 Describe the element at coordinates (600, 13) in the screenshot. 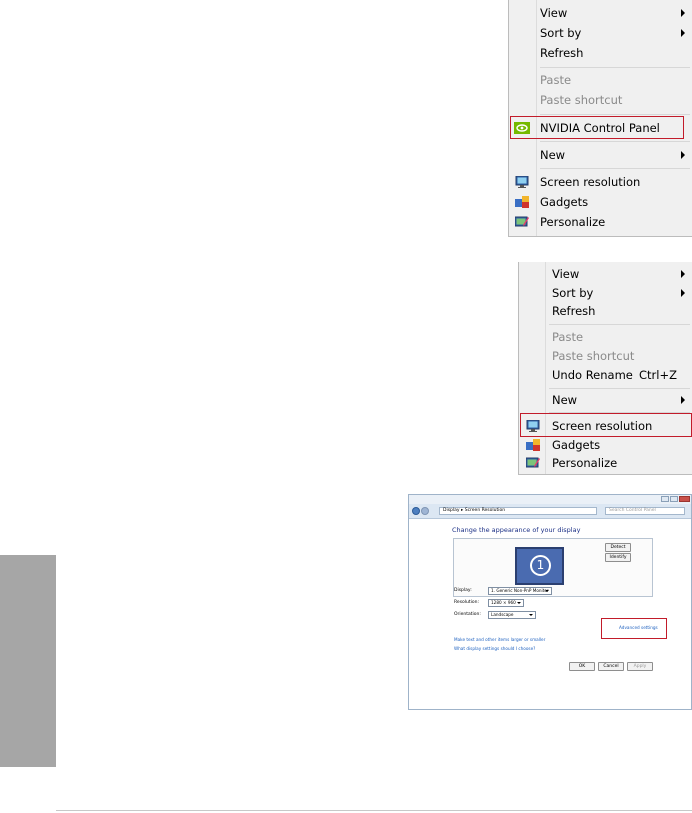

I see `menu1-item-view: View` at that location.